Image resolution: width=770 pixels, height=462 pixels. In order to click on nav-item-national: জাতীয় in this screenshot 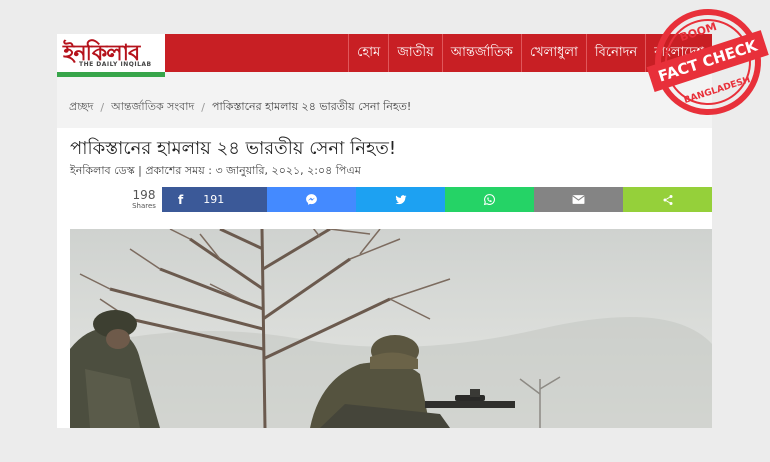, I will do `click(415, 53)`.